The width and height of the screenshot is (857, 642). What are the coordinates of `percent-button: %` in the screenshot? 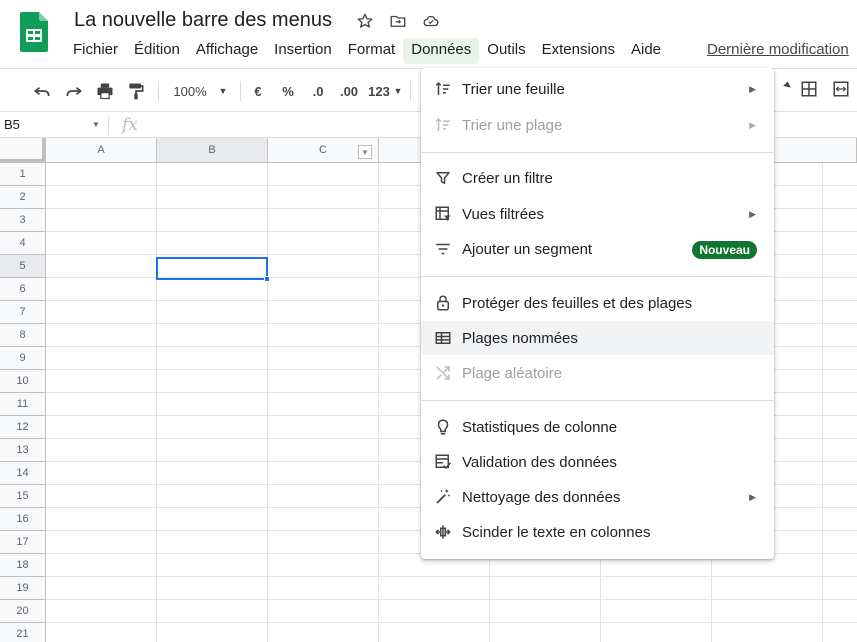 It's located at (288, 91).